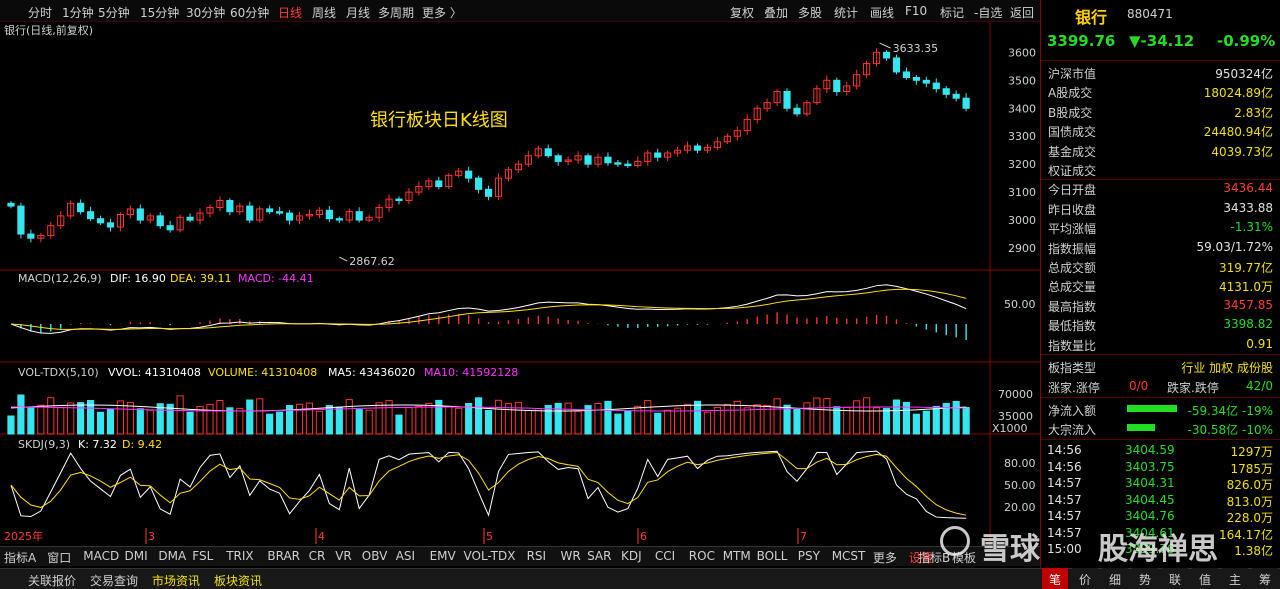  I want to click on indicator-tab-7: BRAR, so click(283, 556).